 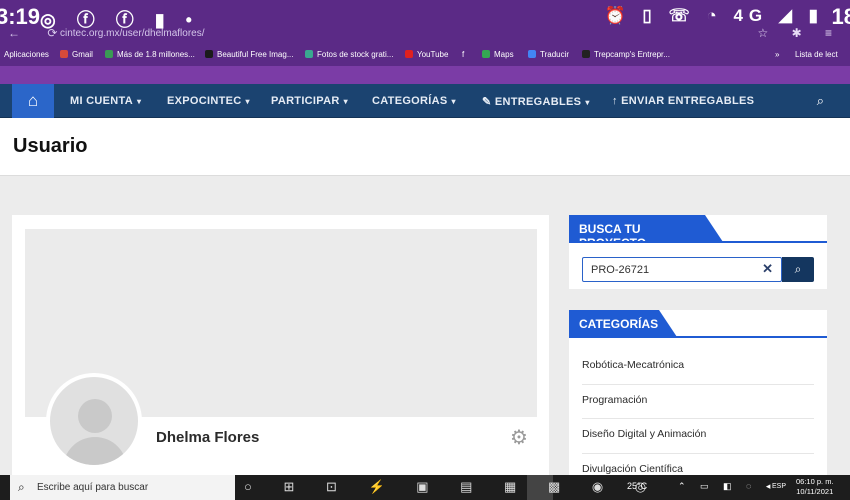 I want to click on bookmarks-overflow: », so click(x=777, y=54).